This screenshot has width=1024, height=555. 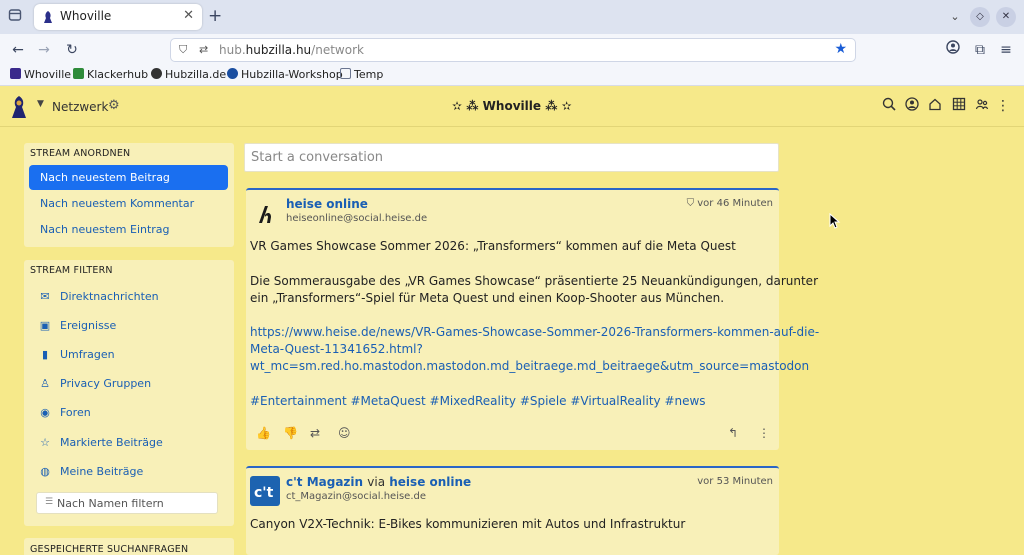 What do you see at coordinates (156, 73) in the screenshot?
I see `hubzilla-bookmark-icon` at bounding box center [156, 73].